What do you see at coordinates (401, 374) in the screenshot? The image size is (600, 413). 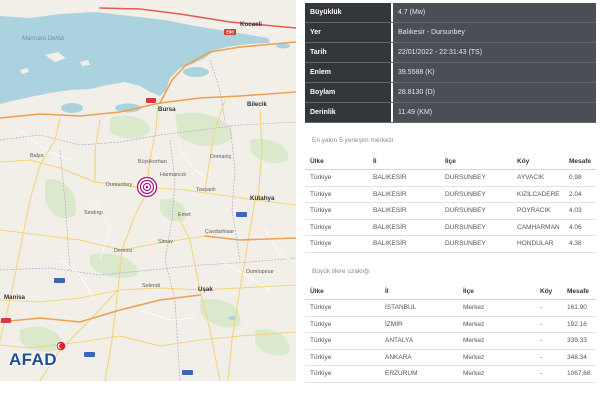 I see `table-cell: ERZURUM` at bounding box center [401, 374].